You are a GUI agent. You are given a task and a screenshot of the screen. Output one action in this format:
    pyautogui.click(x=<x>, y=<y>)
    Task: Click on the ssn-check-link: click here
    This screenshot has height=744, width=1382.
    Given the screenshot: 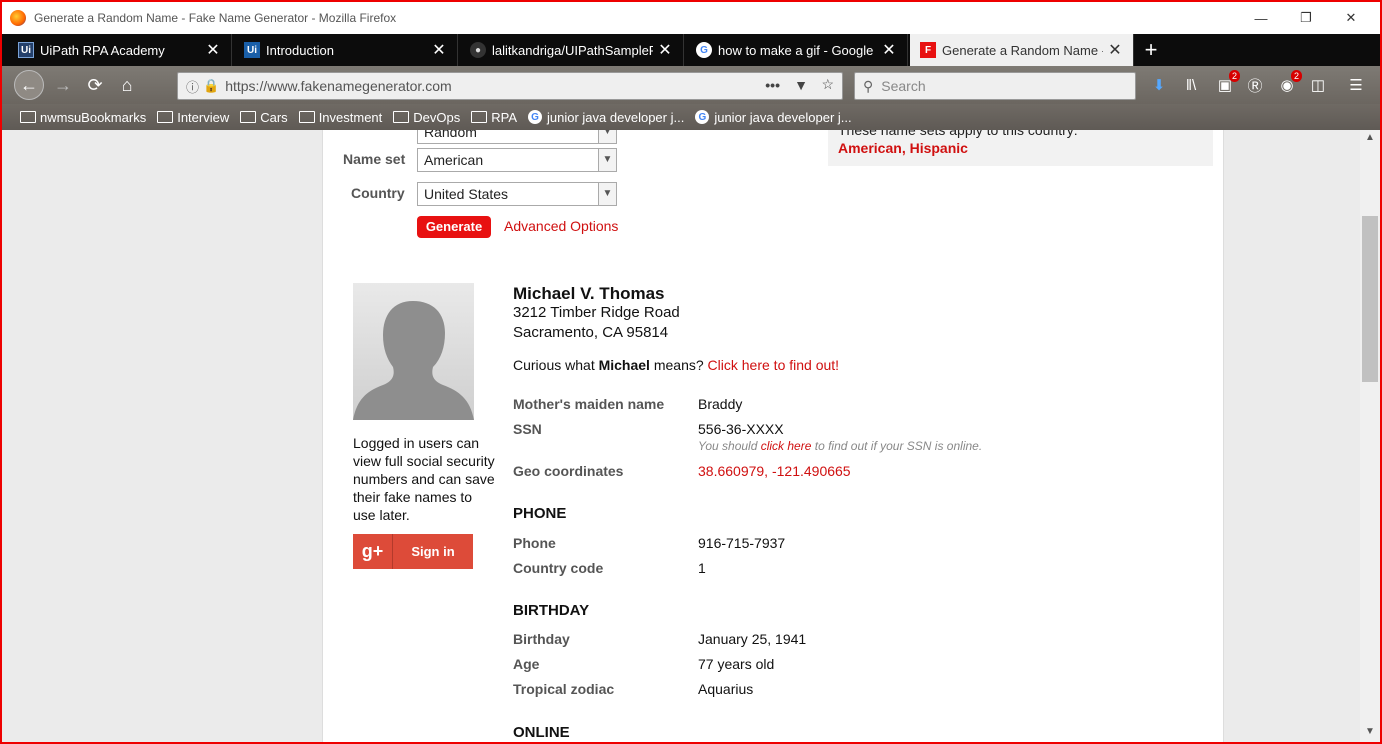 What is the action you would take?
    pyautogui.click(x=786, y=446)
    